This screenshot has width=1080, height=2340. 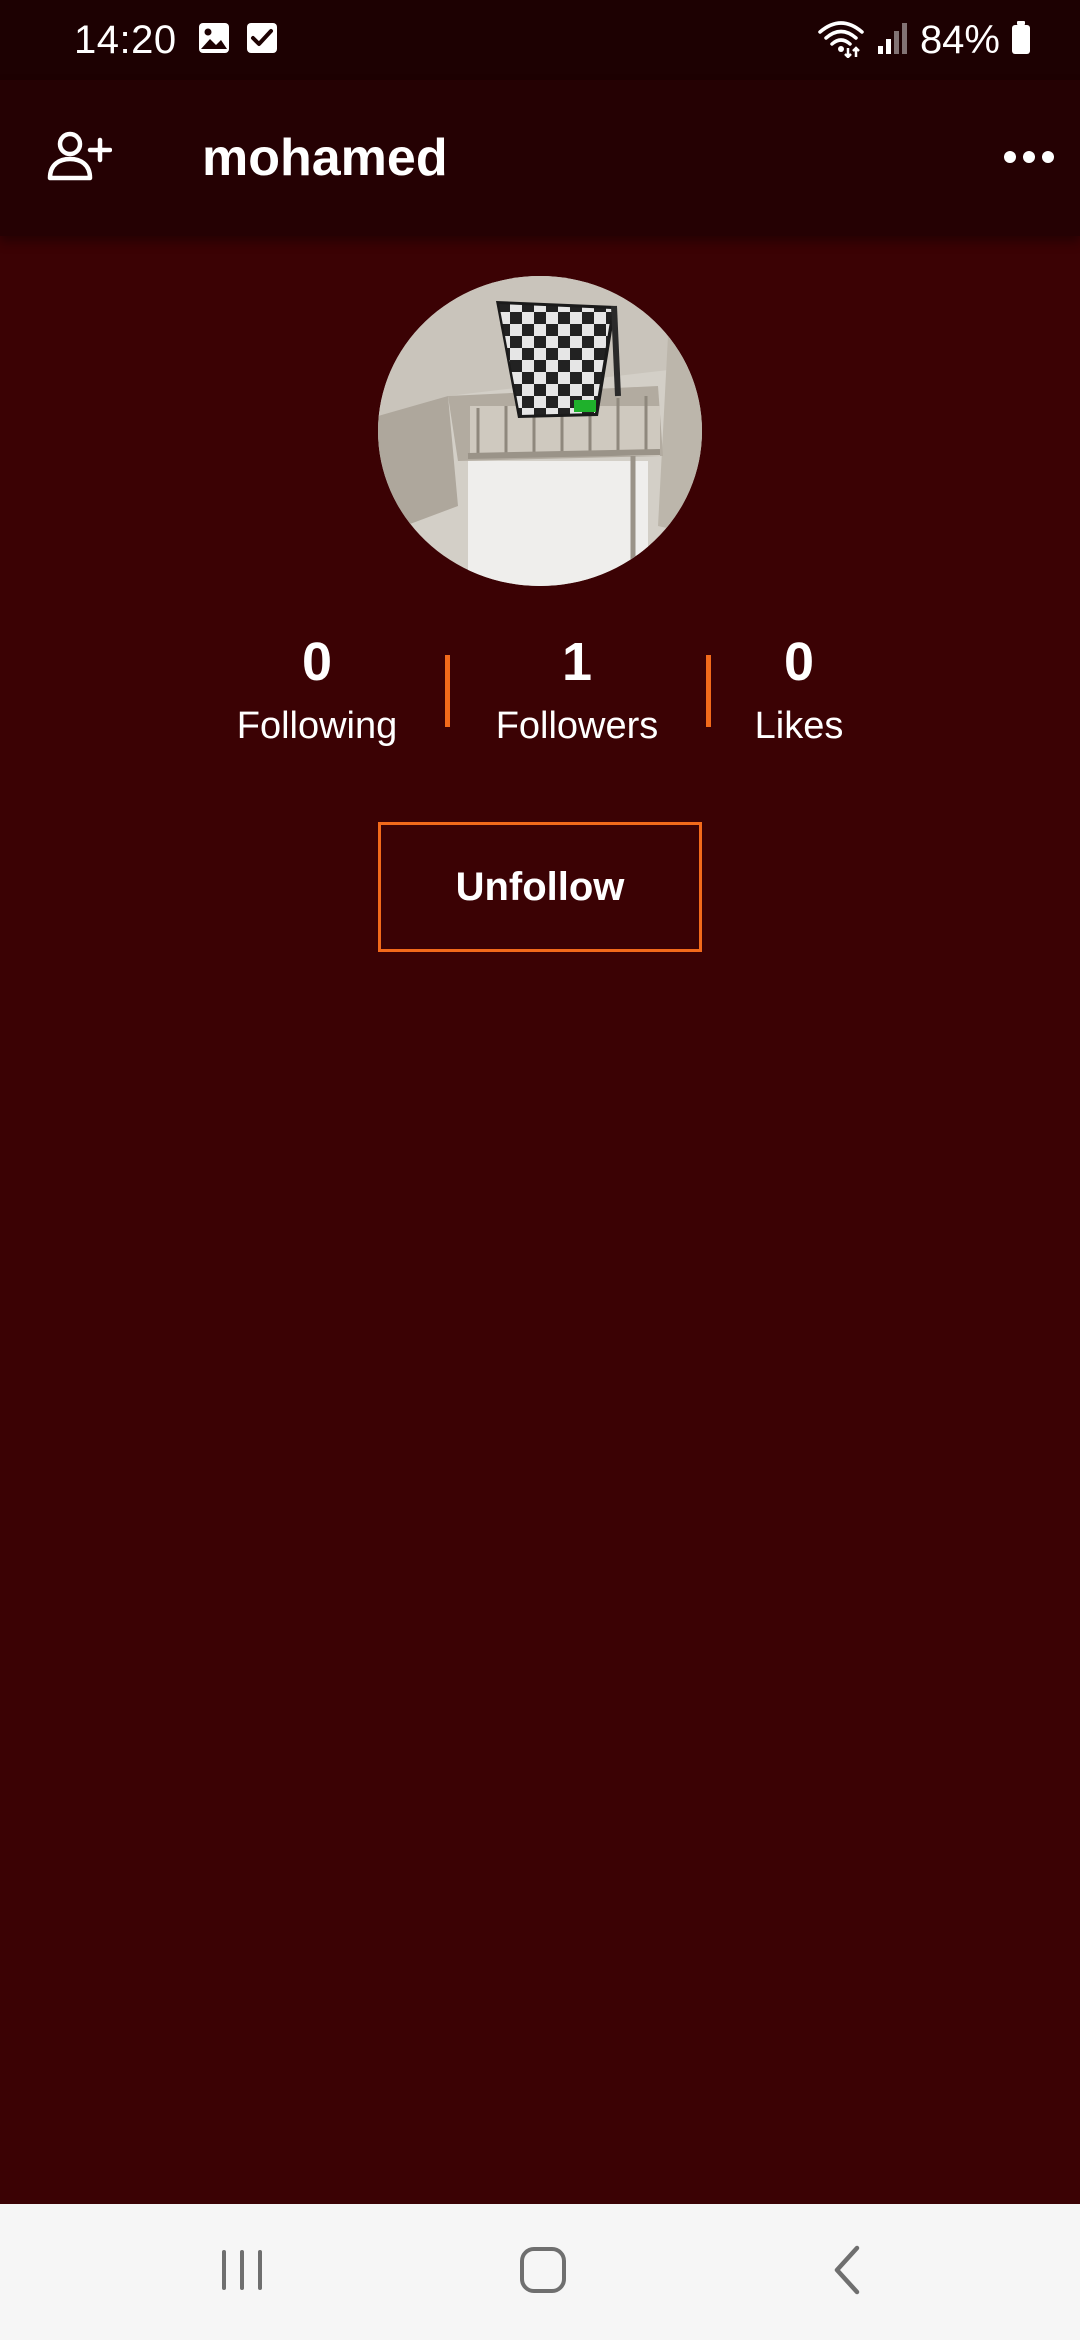 What do you see at coordinates (317, 662) in the screenshot?
I see `following-count: 0` at bounding box center [317, 662].